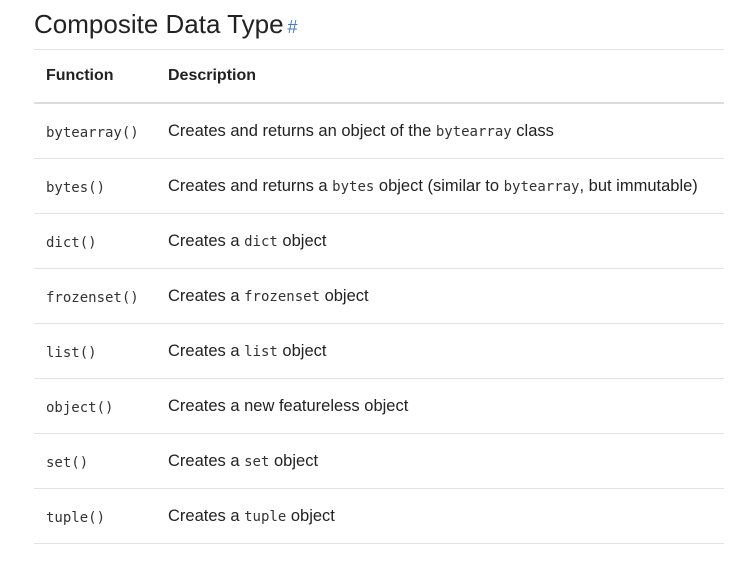 The width and height of the screenshot is (741, 576). I want to click on inline-code: dict, so click(261, 242).